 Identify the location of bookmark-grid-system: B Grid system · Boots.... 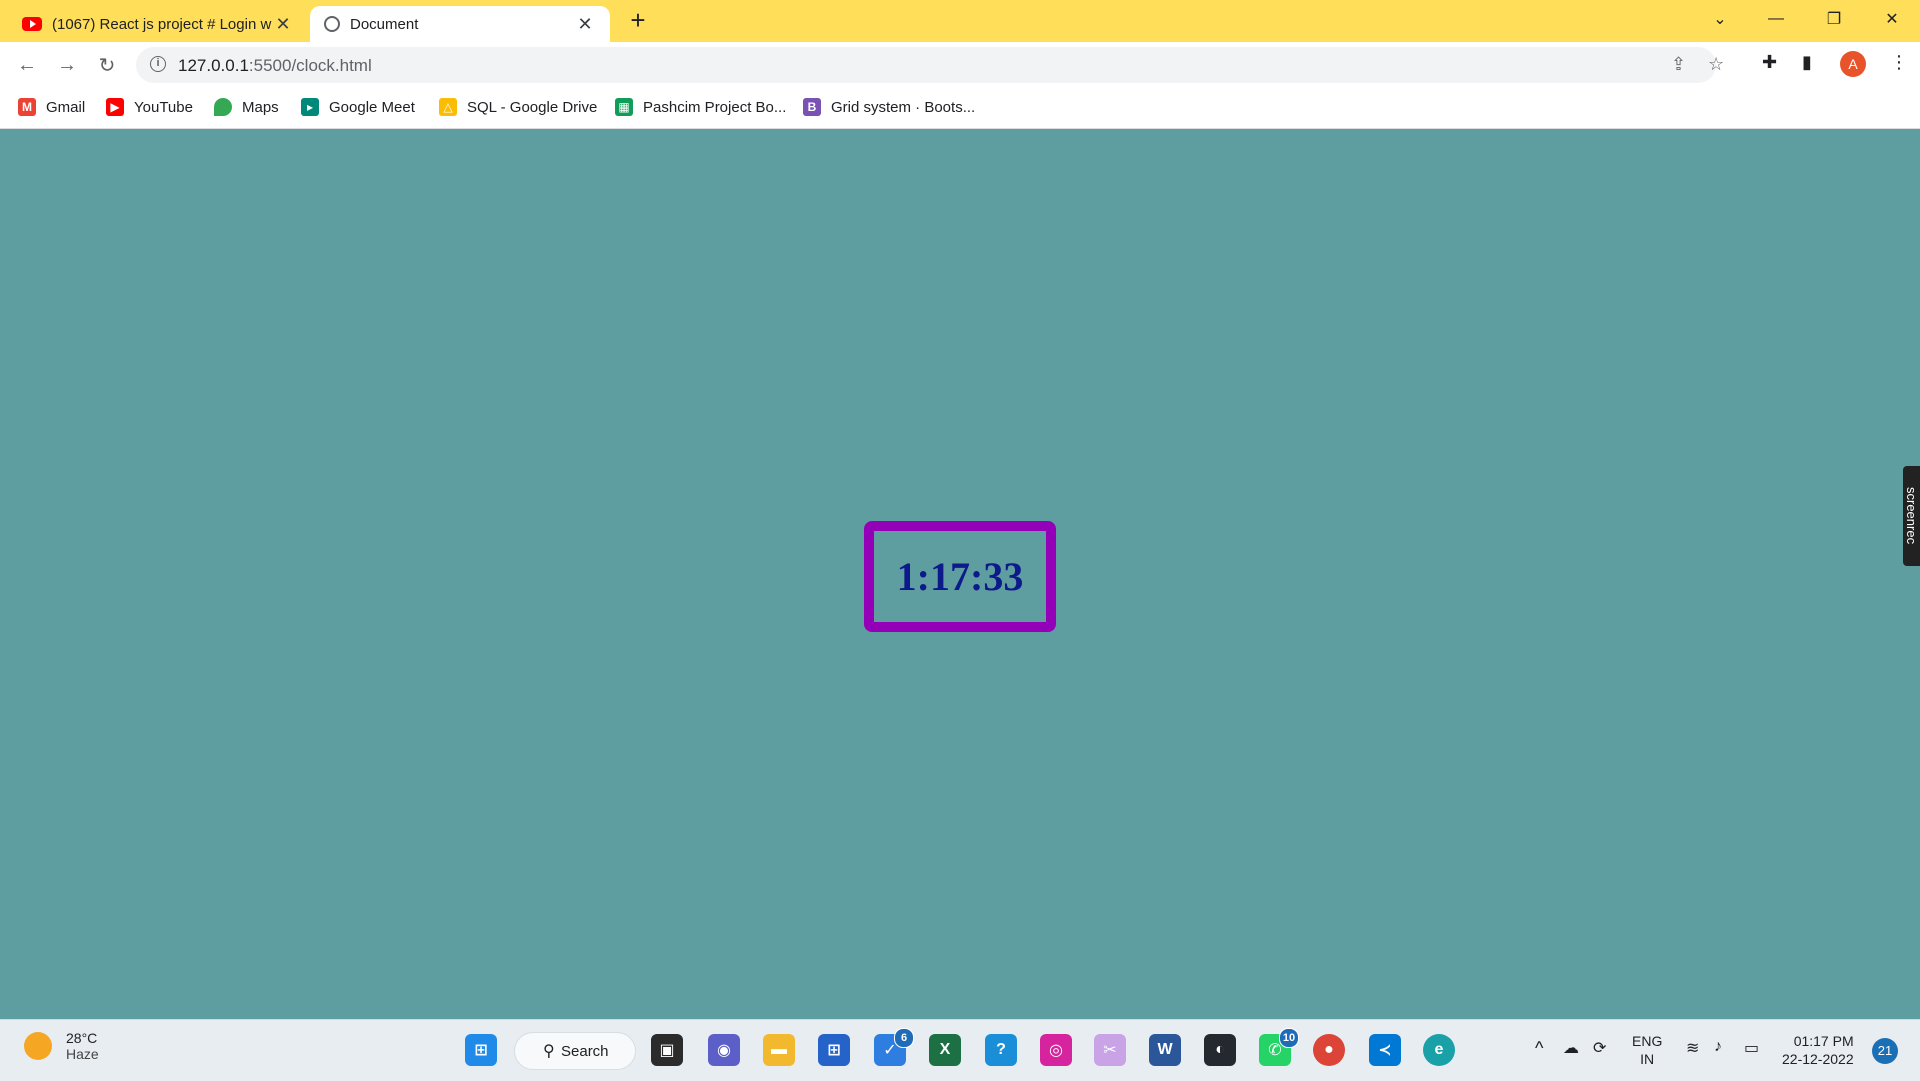
(889, 107).